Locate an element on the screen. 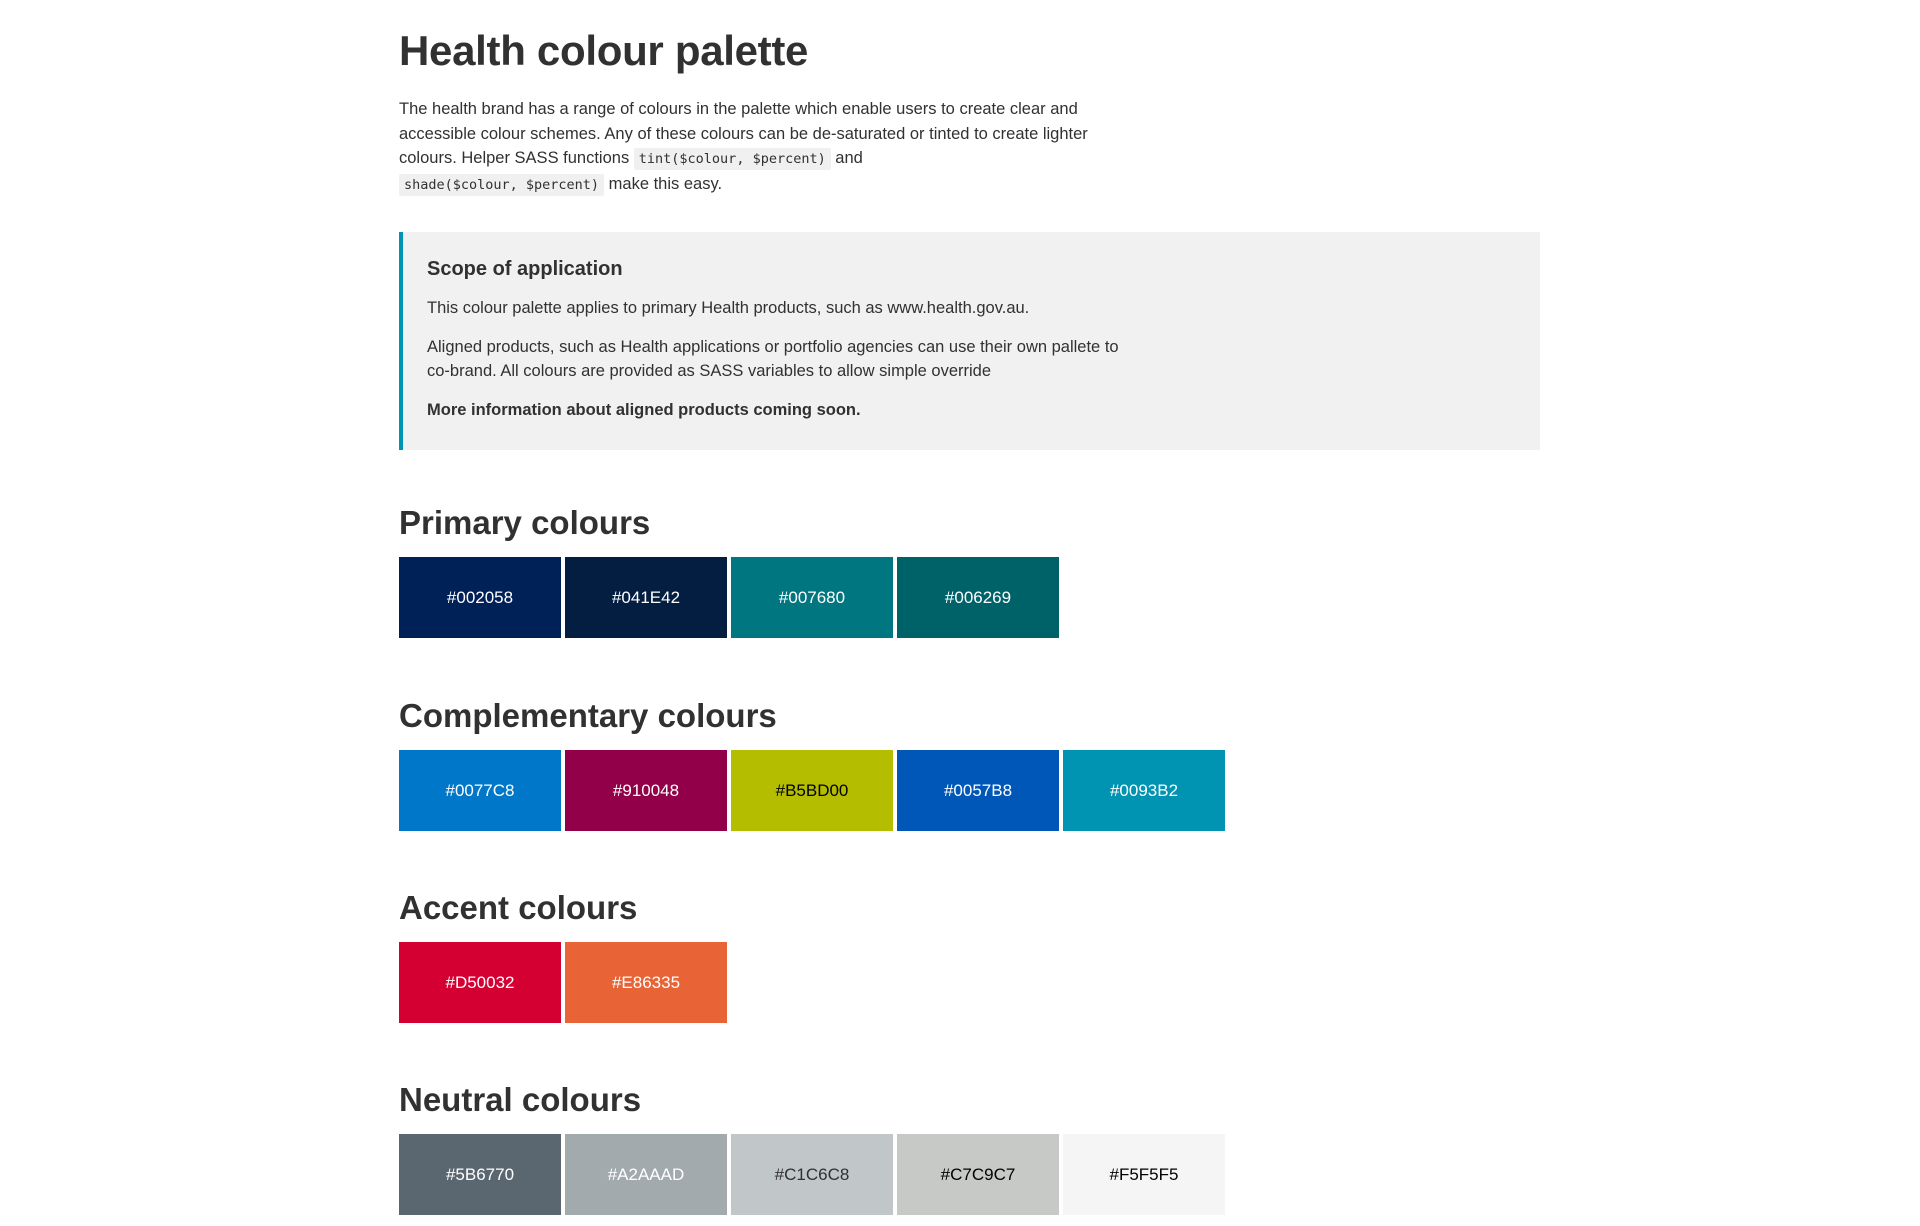 The width and height of the screenshot is (1920, 1226). accent-colours-heading: Accent colours is located at coordinates (518, 907).